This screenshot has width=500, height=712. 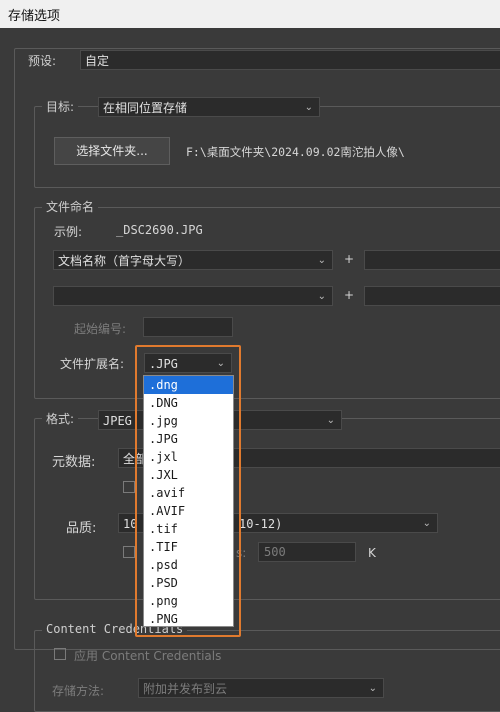 I want to click on preset-select: 自定, so click(x=290, y=60).